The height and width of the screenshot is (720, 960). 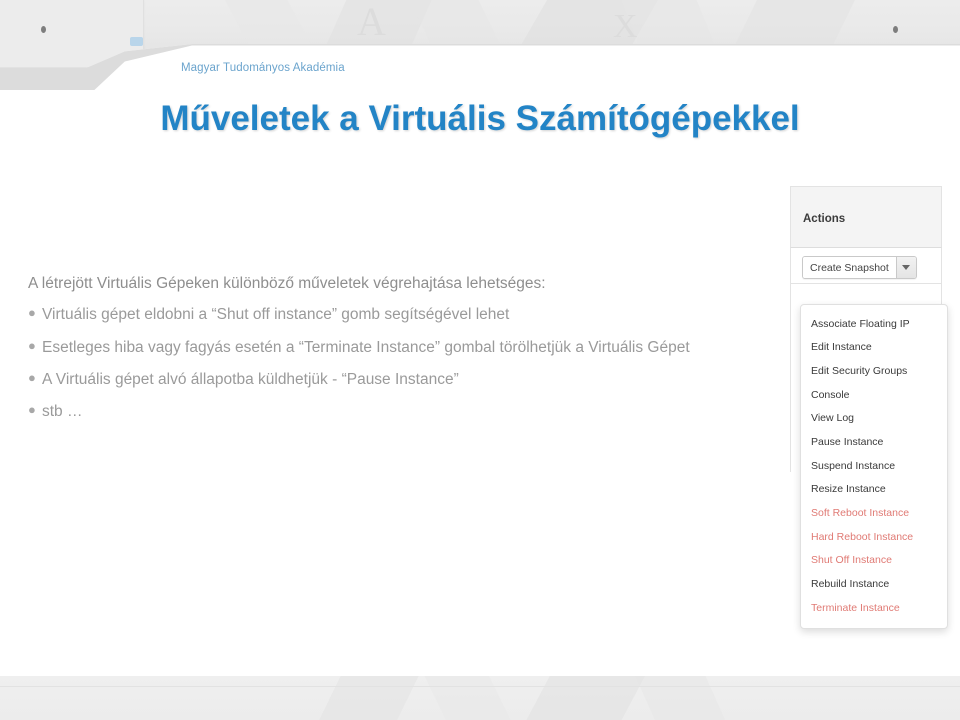 What do you see at coordinates (874, 490) in the screenshot?
I see `menu-item-resize-instance: Resize Instance` at bounding box center [874, 490].